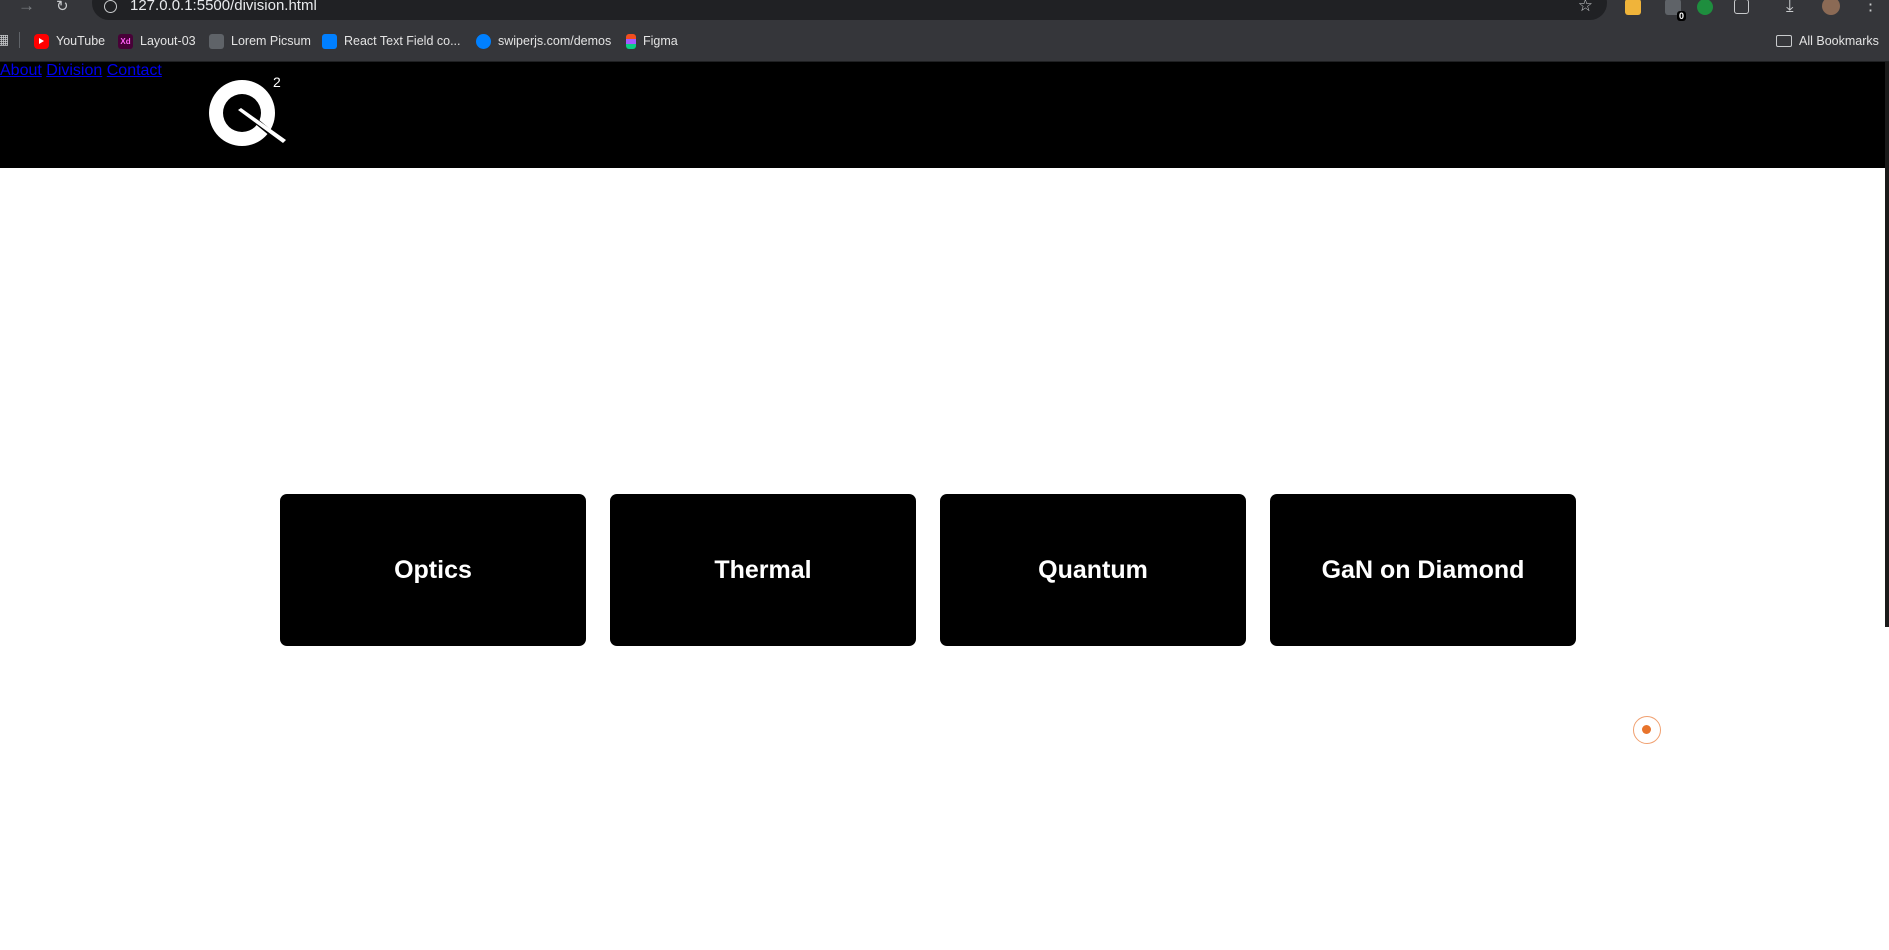  I want to click on card-label: Thermal, so click(763, 569).